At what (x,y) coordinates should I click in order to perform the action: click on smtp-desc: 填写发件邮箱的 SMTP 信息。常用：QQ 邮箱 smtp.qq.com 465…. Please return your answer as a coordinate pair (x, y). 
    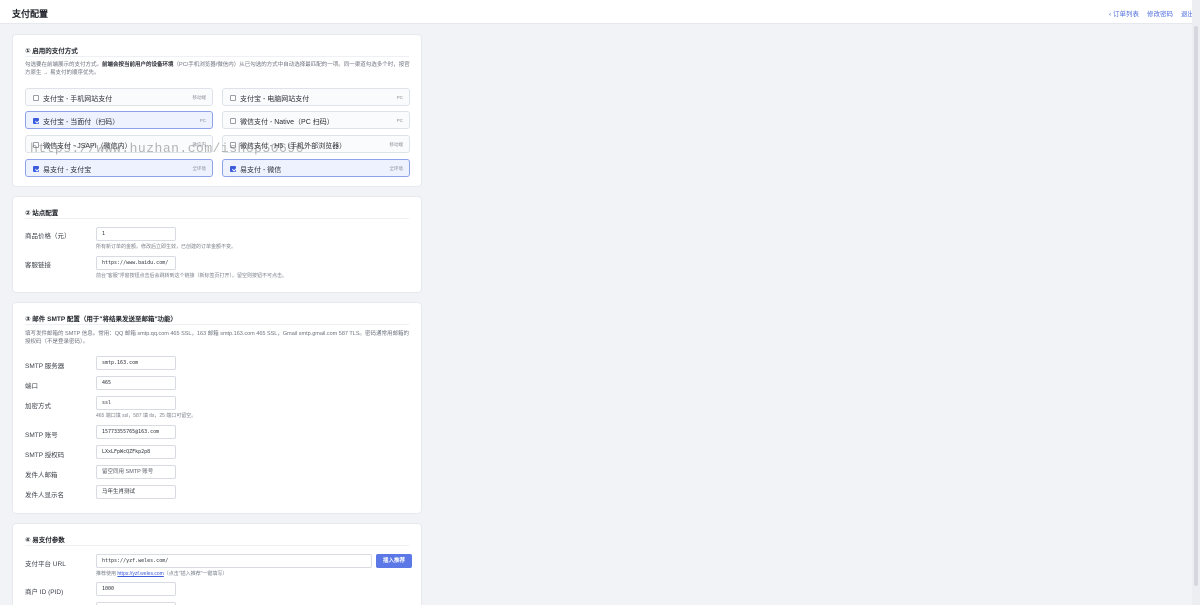
    Looking at the image, I should click on (217, 338).